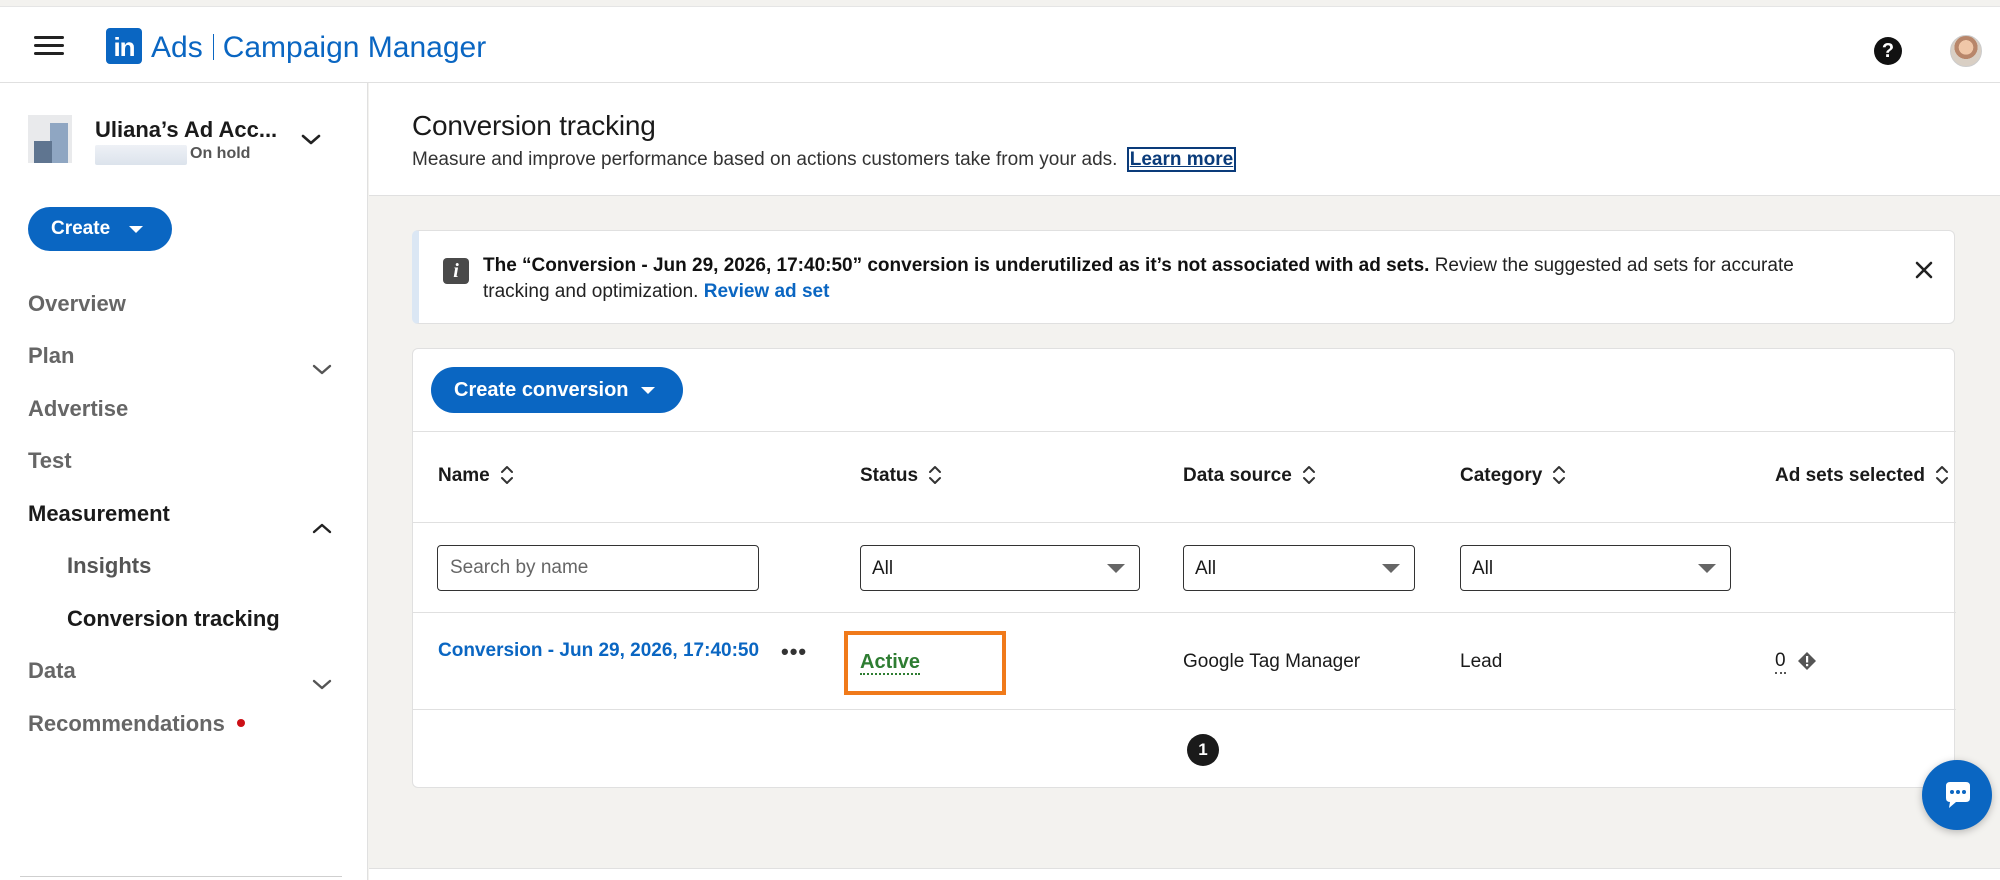 The width and height of the screenshot is (2000, 880). What do you see at coordinates (177, 47) in the screenshot?
I see `brand-ads-label: Ads` at bounding box center [177, 47].